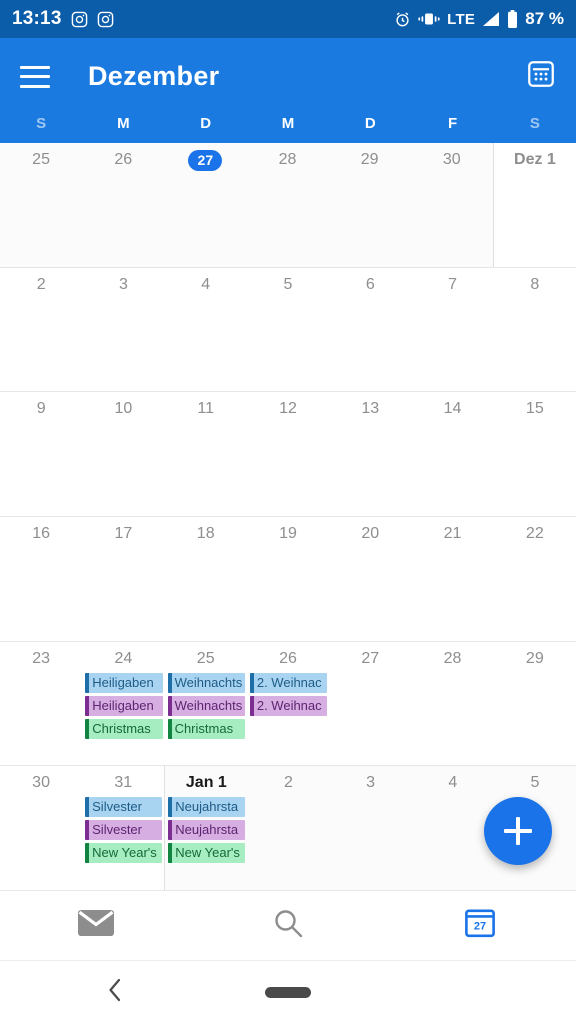  Describe the element at coordinates (205, 658) in the screenshot. I see `day-number: 25` at that location.